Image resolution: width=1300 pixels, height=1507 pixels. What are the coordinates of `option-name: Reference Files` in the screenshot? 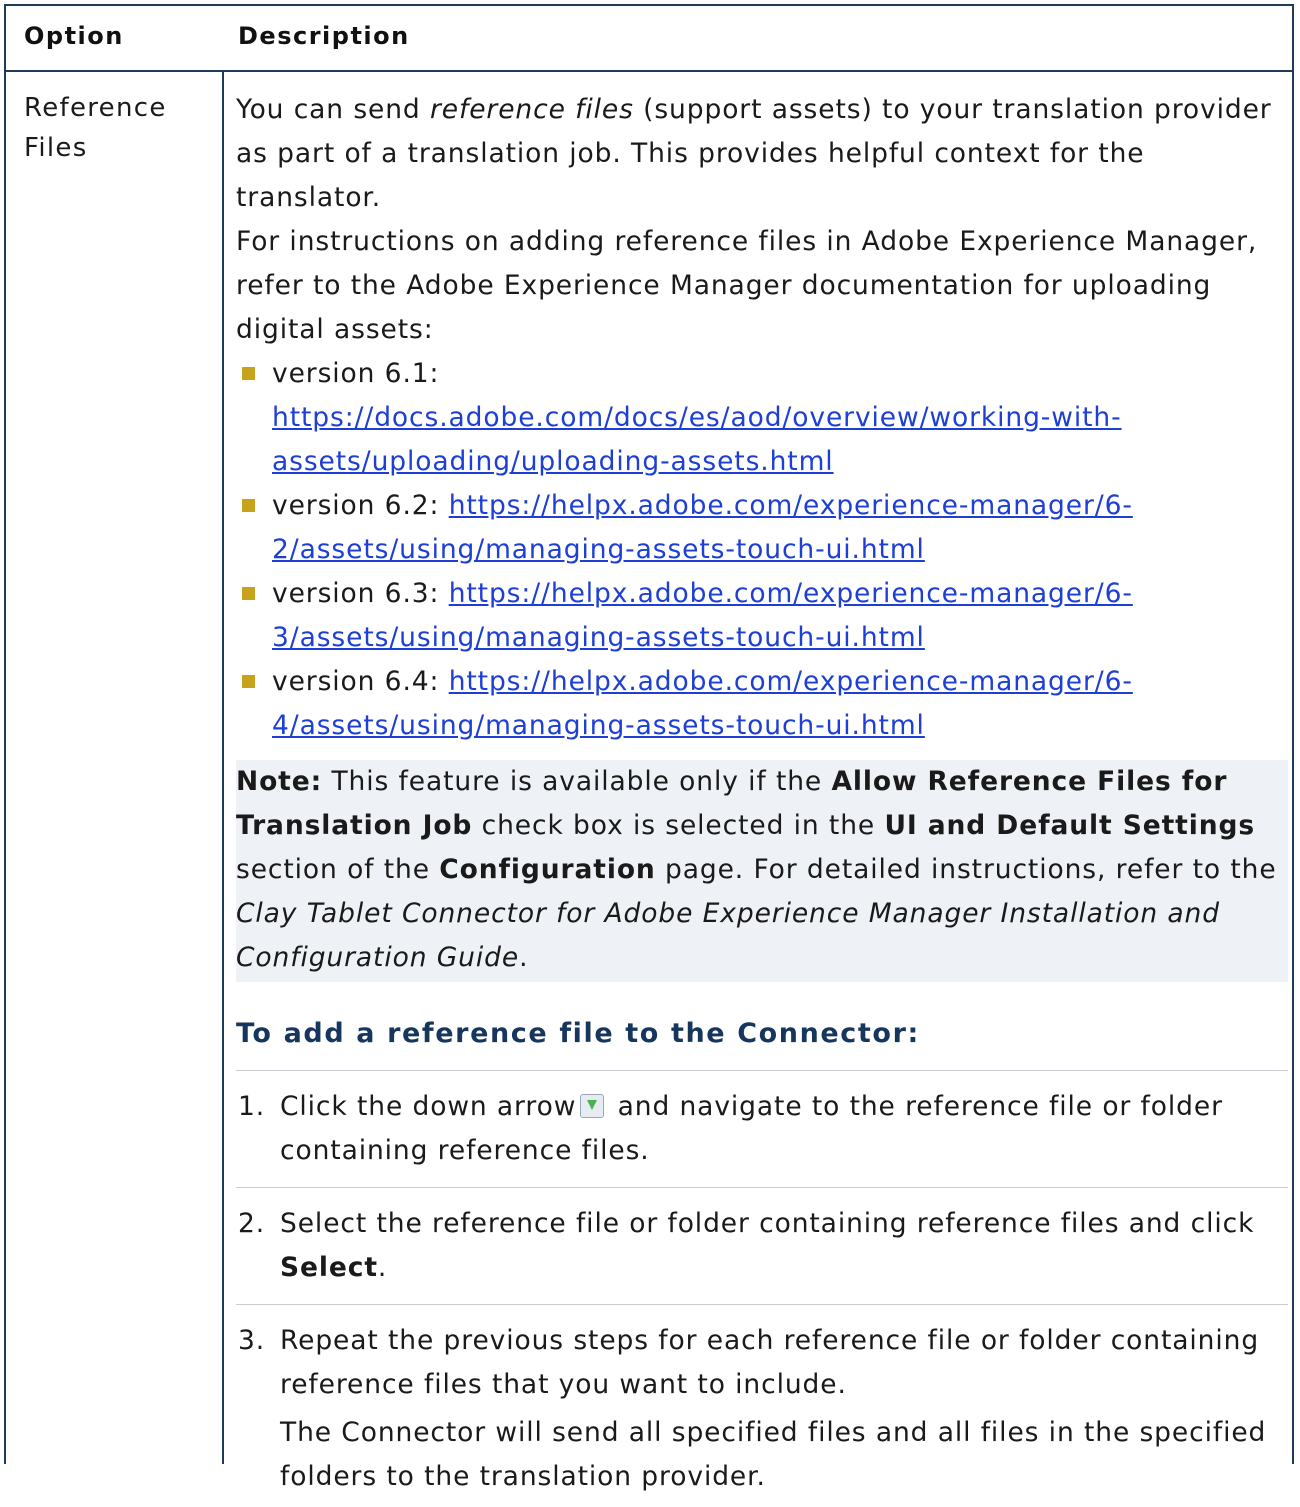 It's located at (95, 128).